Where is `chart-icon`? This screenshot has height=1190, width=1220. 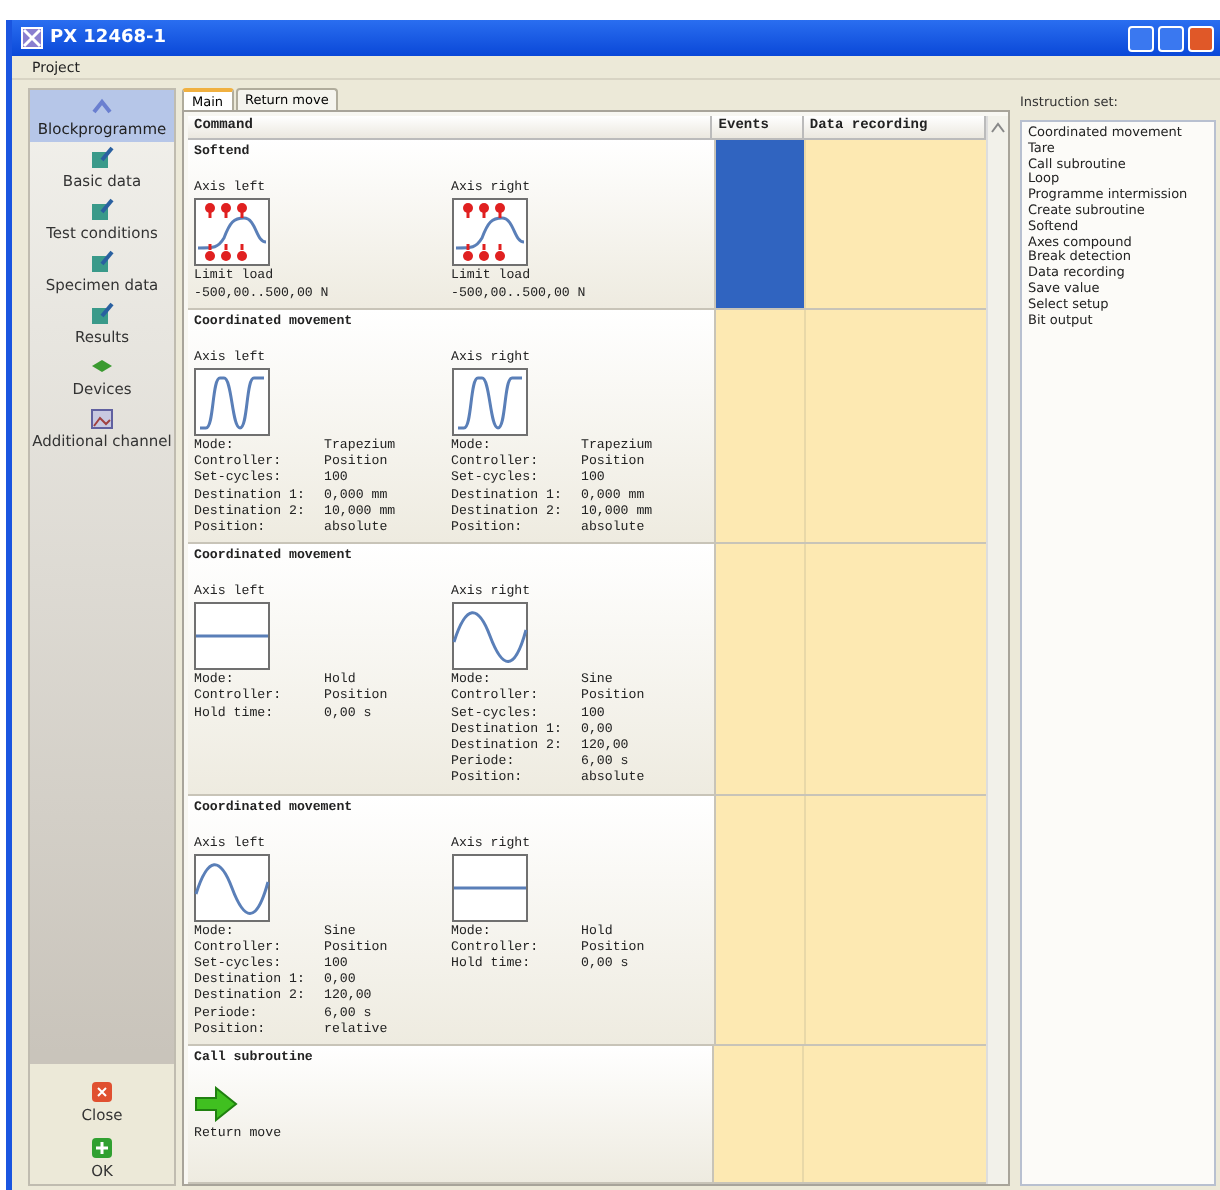 chart-icon is located at coordinates (102, 418).